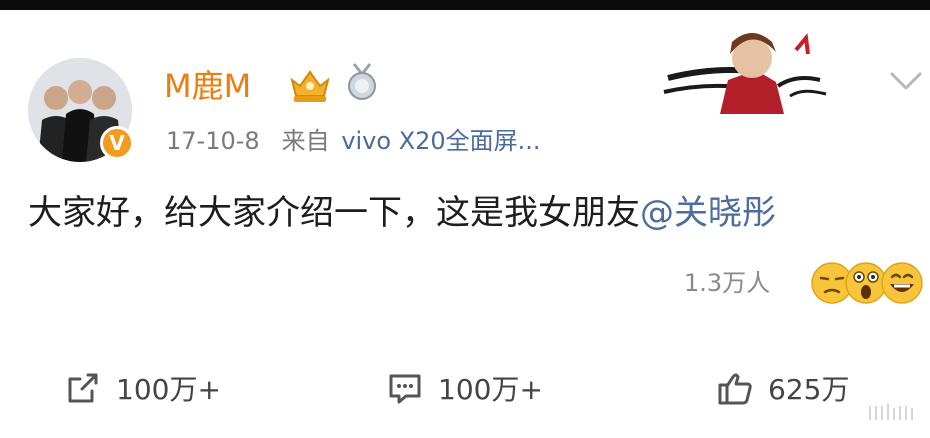  What do you see at coordinates (490, 389) in the screenshot?
I see `comment-count: 100万+` at bounding box center [490, 389].